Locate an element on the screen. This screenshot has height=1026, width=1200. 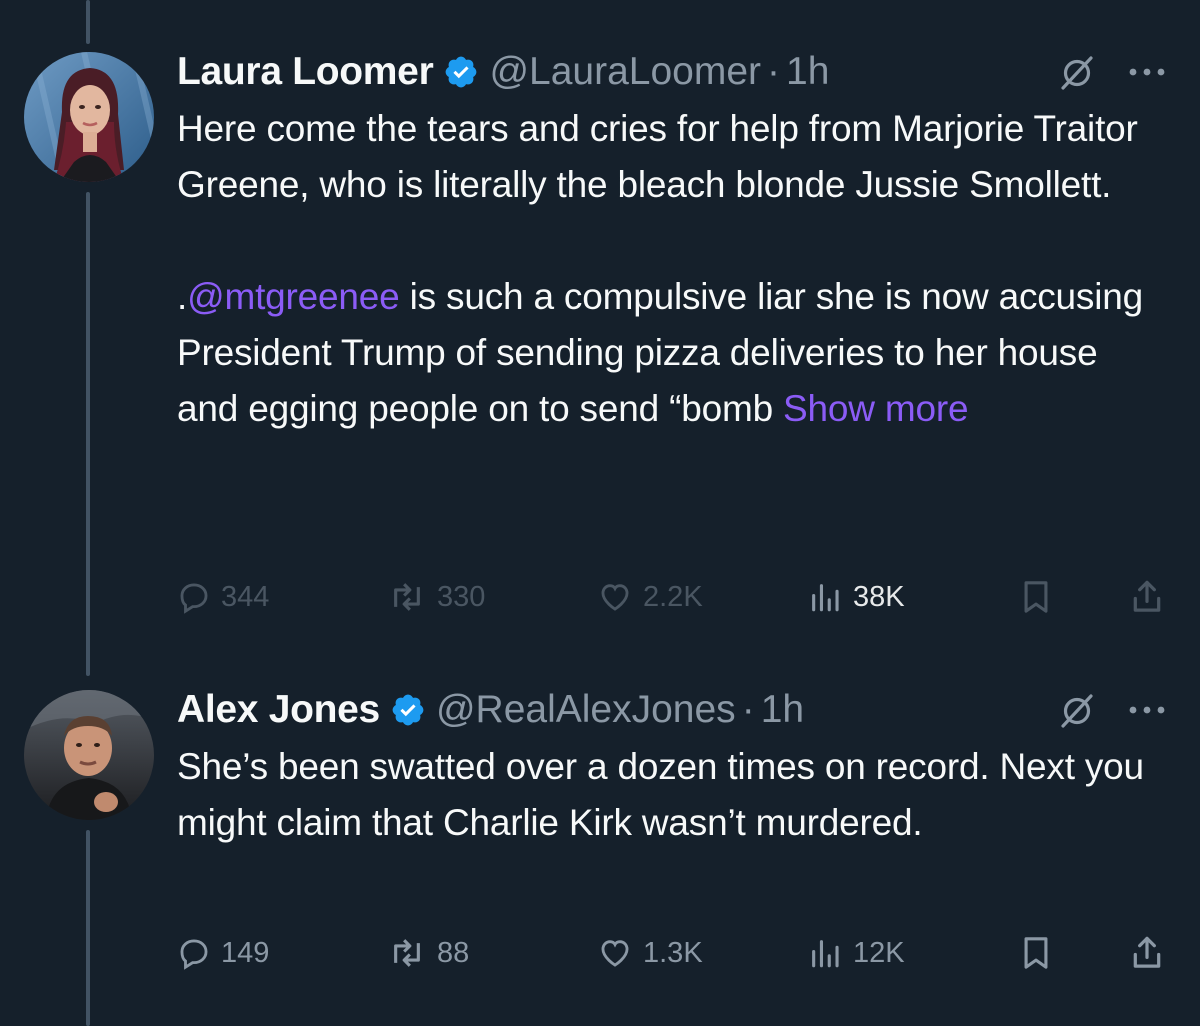
like-button: 2.2K is located at coordinates (650, 597).